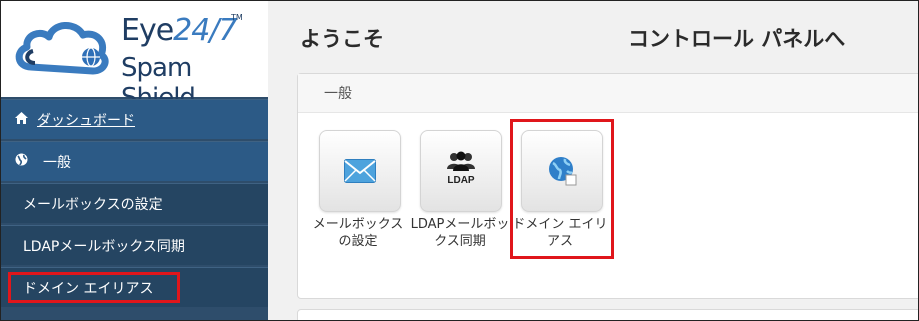 This screenshot has width=919, height=321. Describe the element at coordinates (86, 120) in the screenshot. I see `sidebar-item-label: ダッシュボード` at that location.